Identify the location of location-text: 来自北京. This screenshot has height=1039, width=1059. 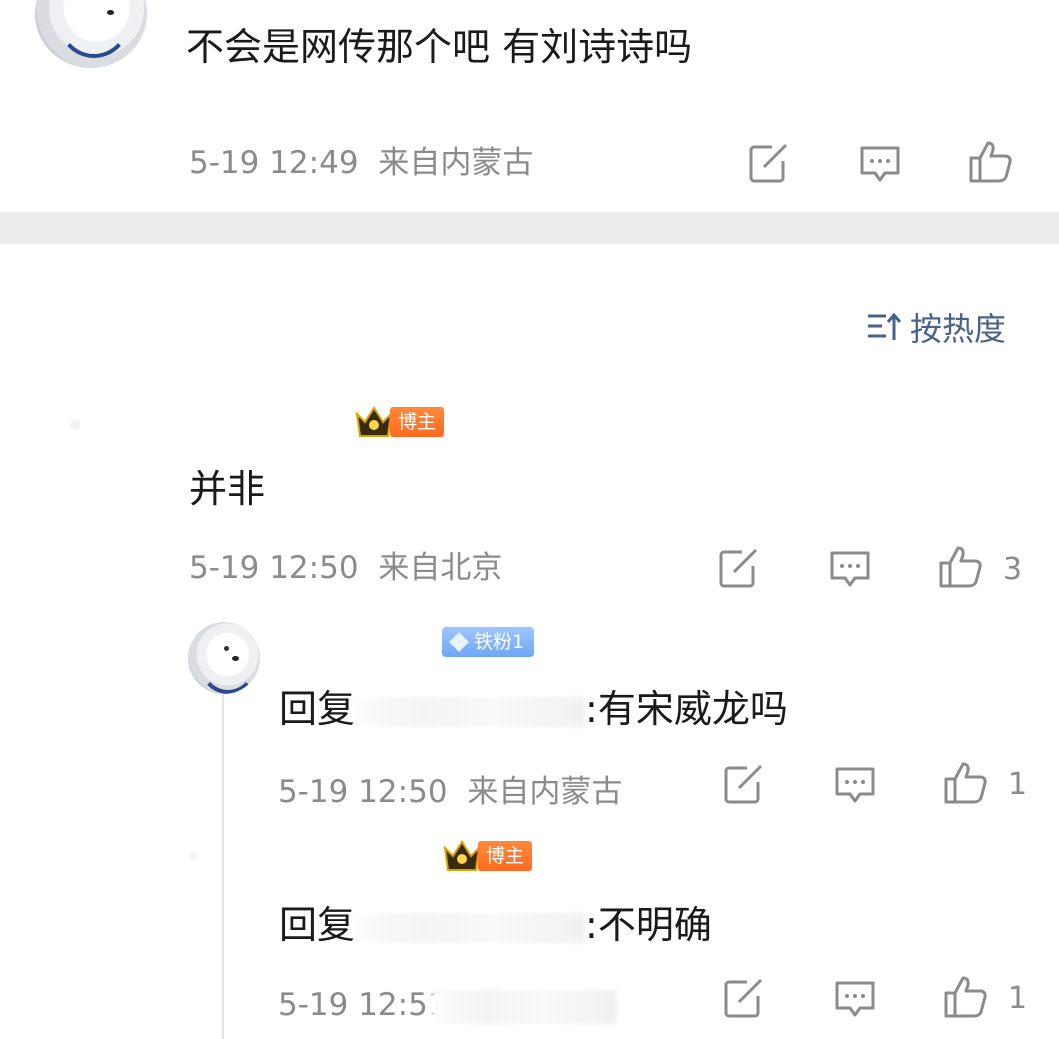
(440, 568).